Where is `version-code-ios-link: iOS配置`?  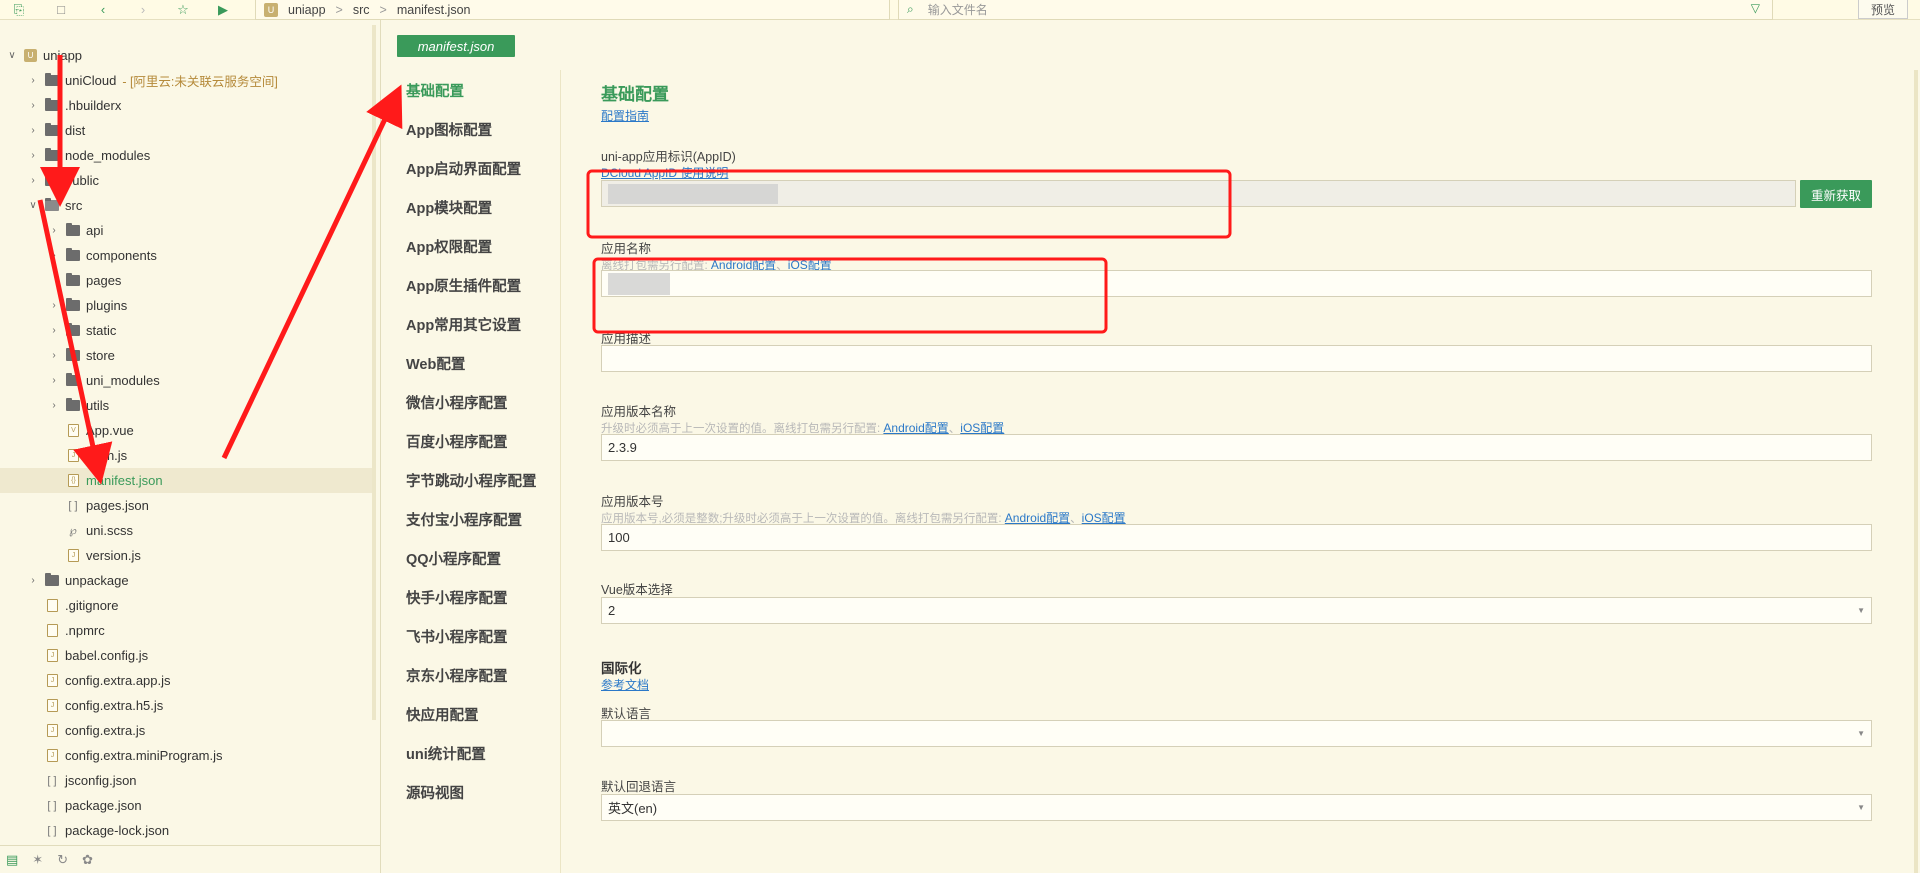
version-code-ios-link: iOS配置 is located at coordinates (1104, 518).